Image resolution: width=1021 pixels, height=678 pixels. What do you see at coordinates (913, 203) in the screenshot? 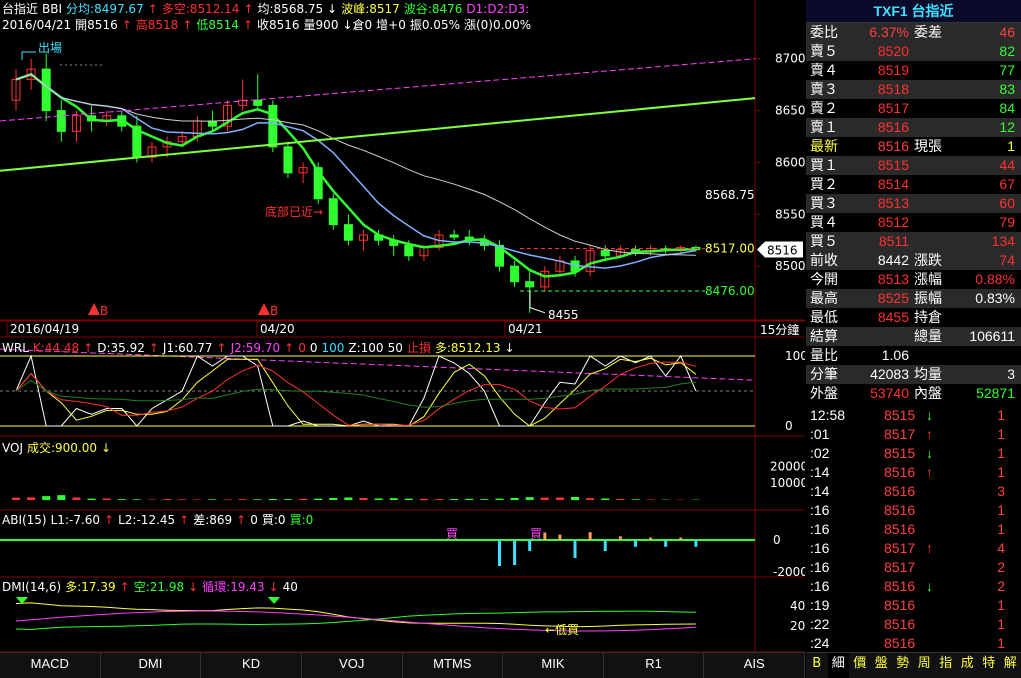
I see `bid-row: 買３851360` at bounding box center [913, 203].